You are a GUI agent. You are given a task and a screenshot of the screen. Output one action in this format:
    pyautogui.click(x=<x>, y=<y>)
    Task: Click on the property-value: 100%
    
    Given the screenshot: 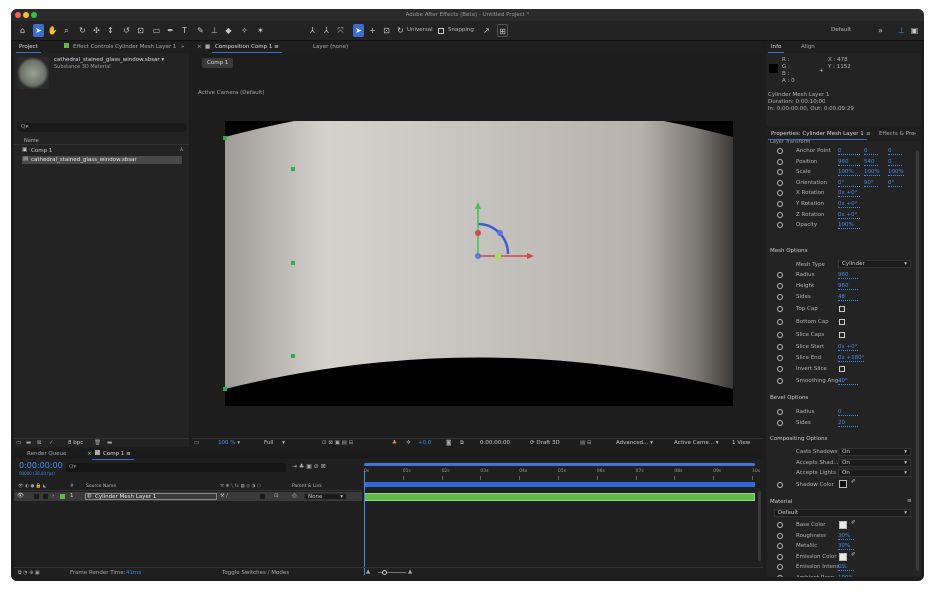 What is the action you would take?
    pyautogui.click(x=849, y=226)
    